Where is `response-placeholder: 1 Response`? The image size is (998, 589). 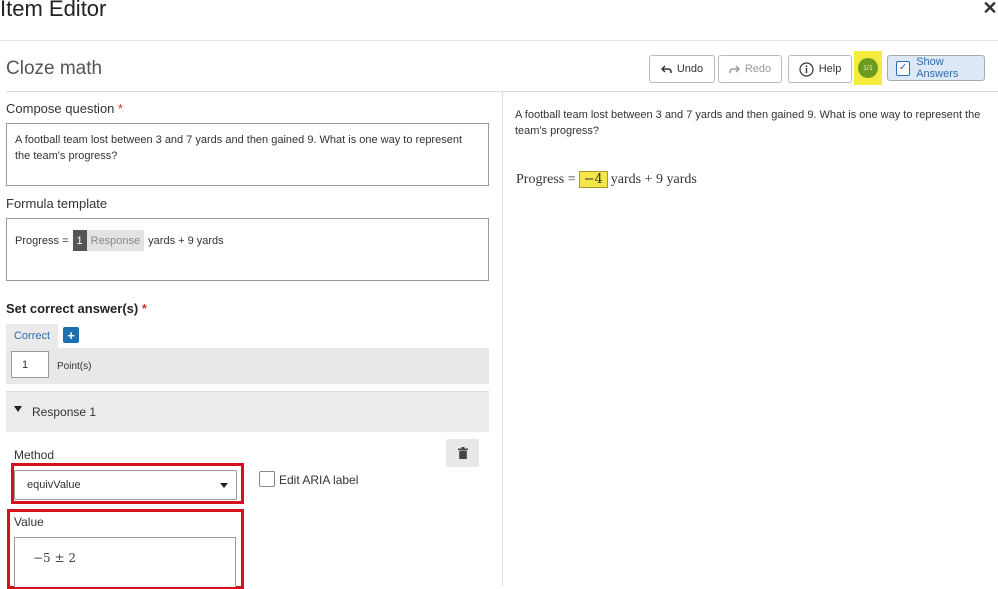
response-placeholder: 1 Response is located at coordinates (108, 240).